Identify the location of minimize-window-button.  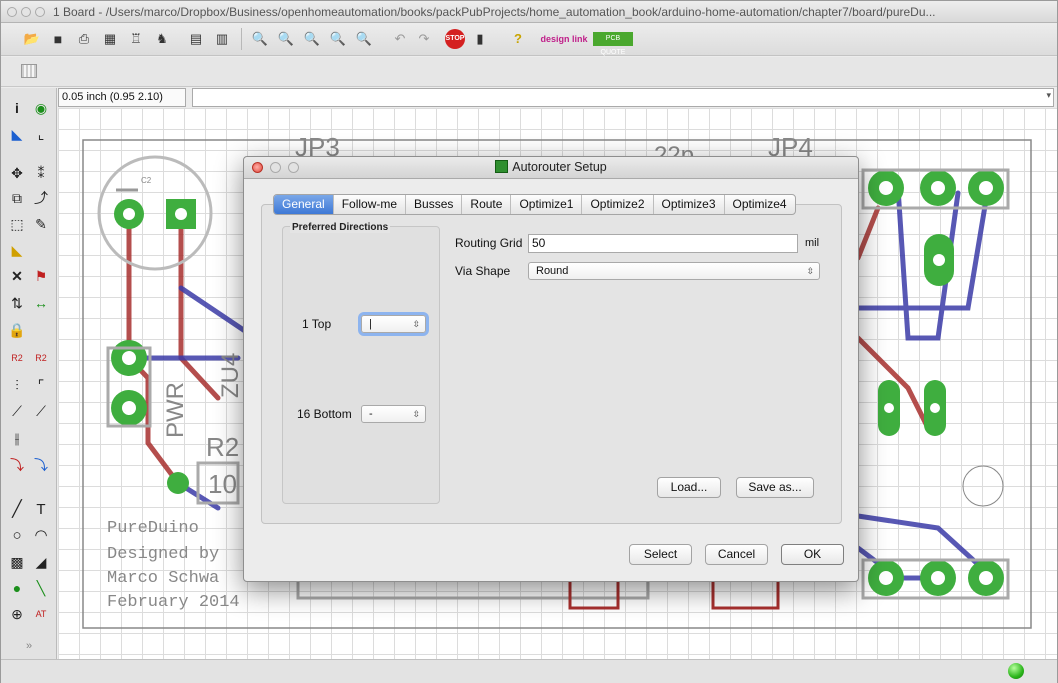
(26, 11).